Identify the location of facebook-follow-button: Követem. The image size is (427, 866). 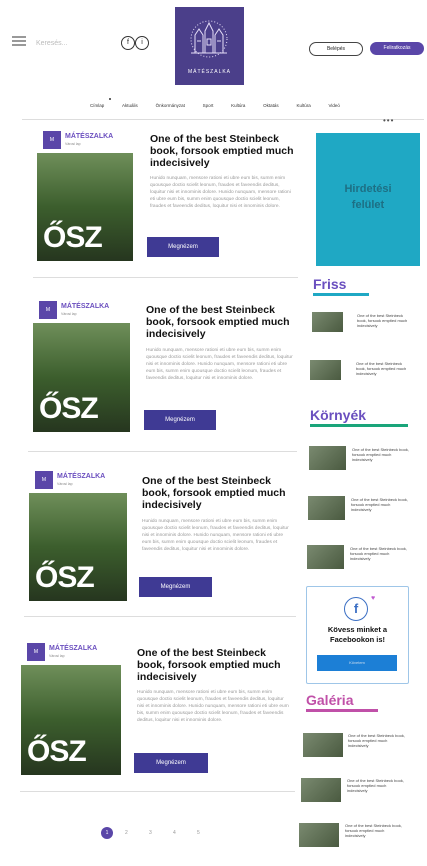
(357, 663).